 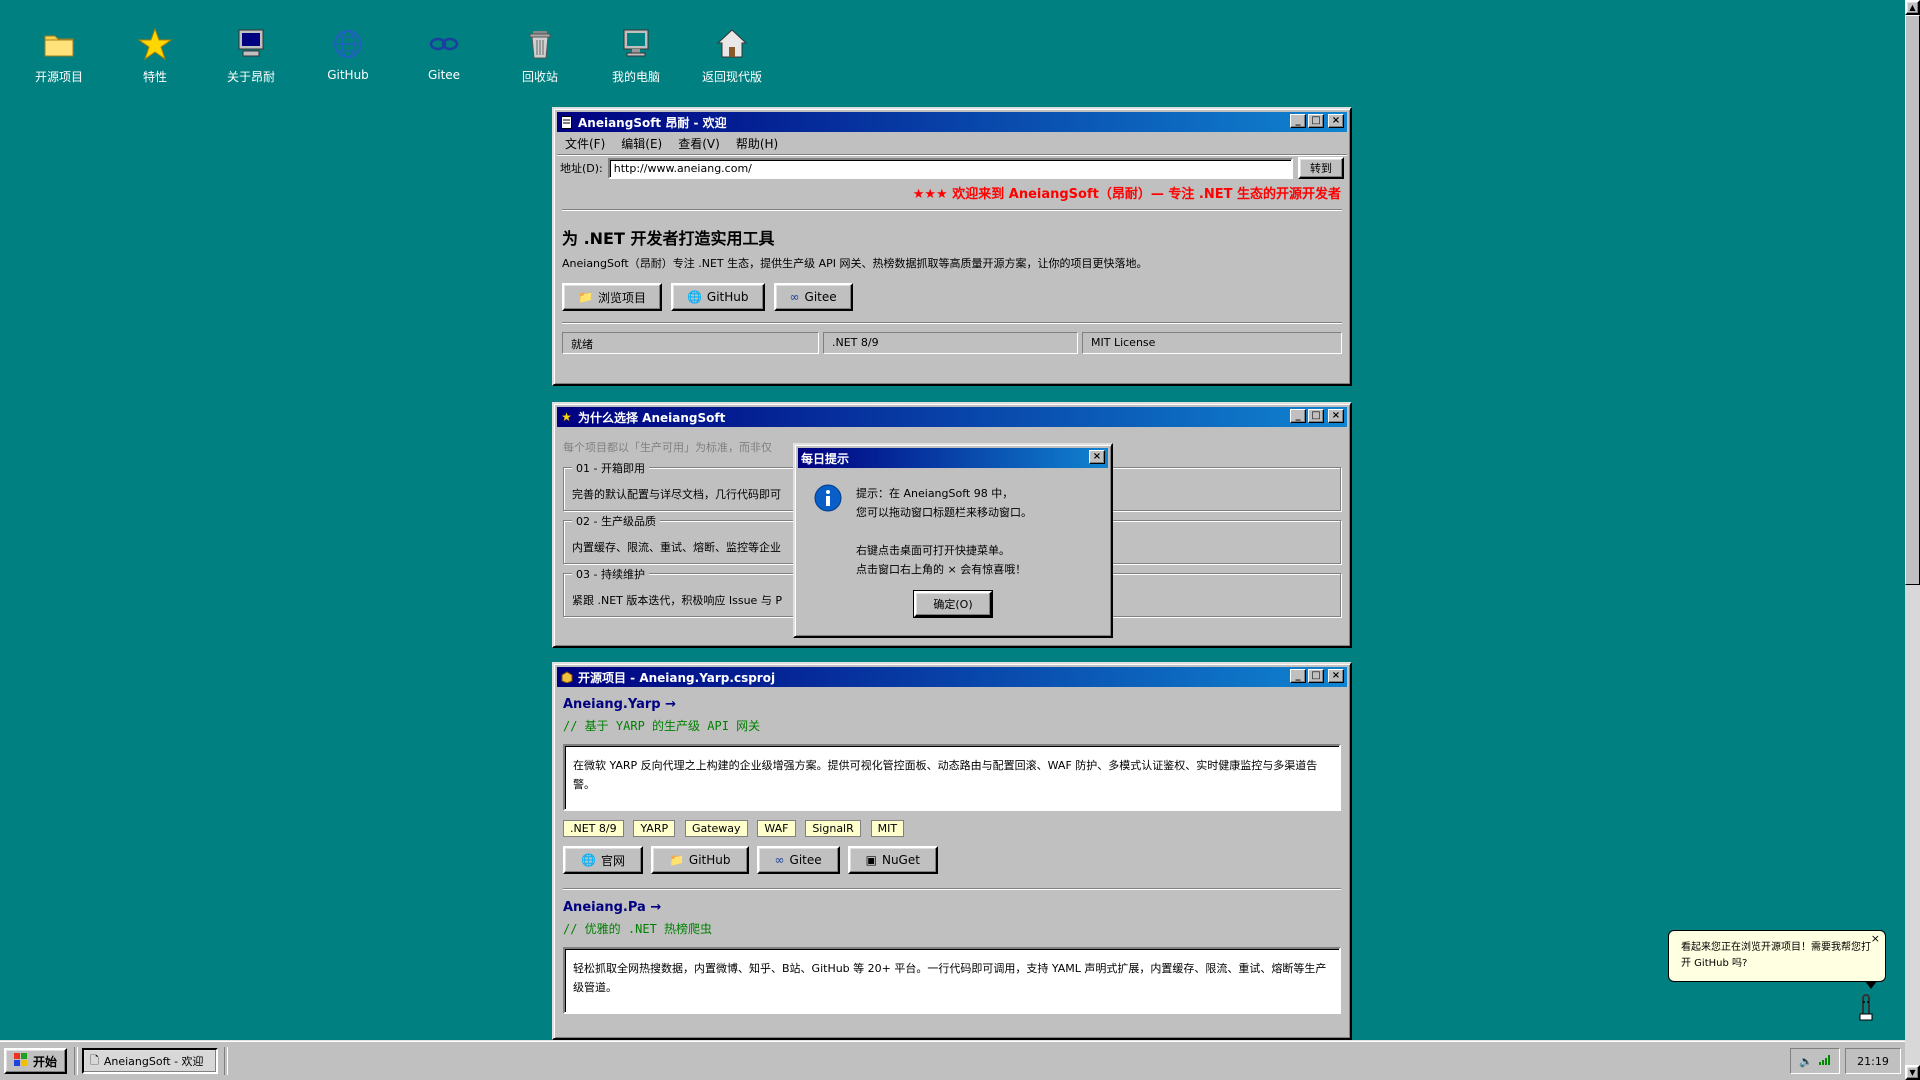 What do you see at coordinates (662, 726) in the screenshot?
I see `project-comment: // 基于 YARP 的生产级 API 网关` at bounding box center [662, 726].